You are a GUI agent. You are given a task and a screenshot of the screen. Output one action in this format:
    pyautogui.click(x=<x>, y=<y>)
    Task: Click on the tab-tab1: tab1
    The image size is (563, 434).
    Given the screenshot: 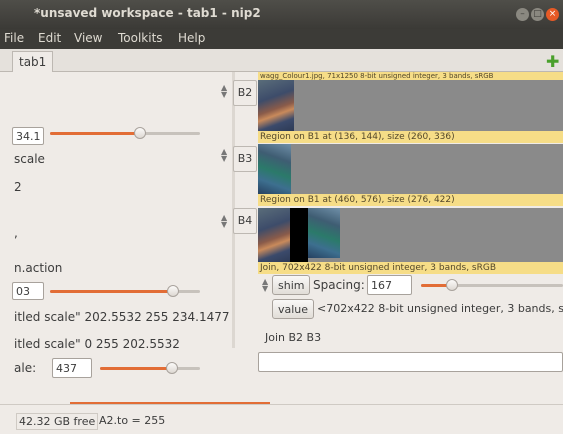 What is the action you would take?
    pyautogui.click(x=33, y=61)
    